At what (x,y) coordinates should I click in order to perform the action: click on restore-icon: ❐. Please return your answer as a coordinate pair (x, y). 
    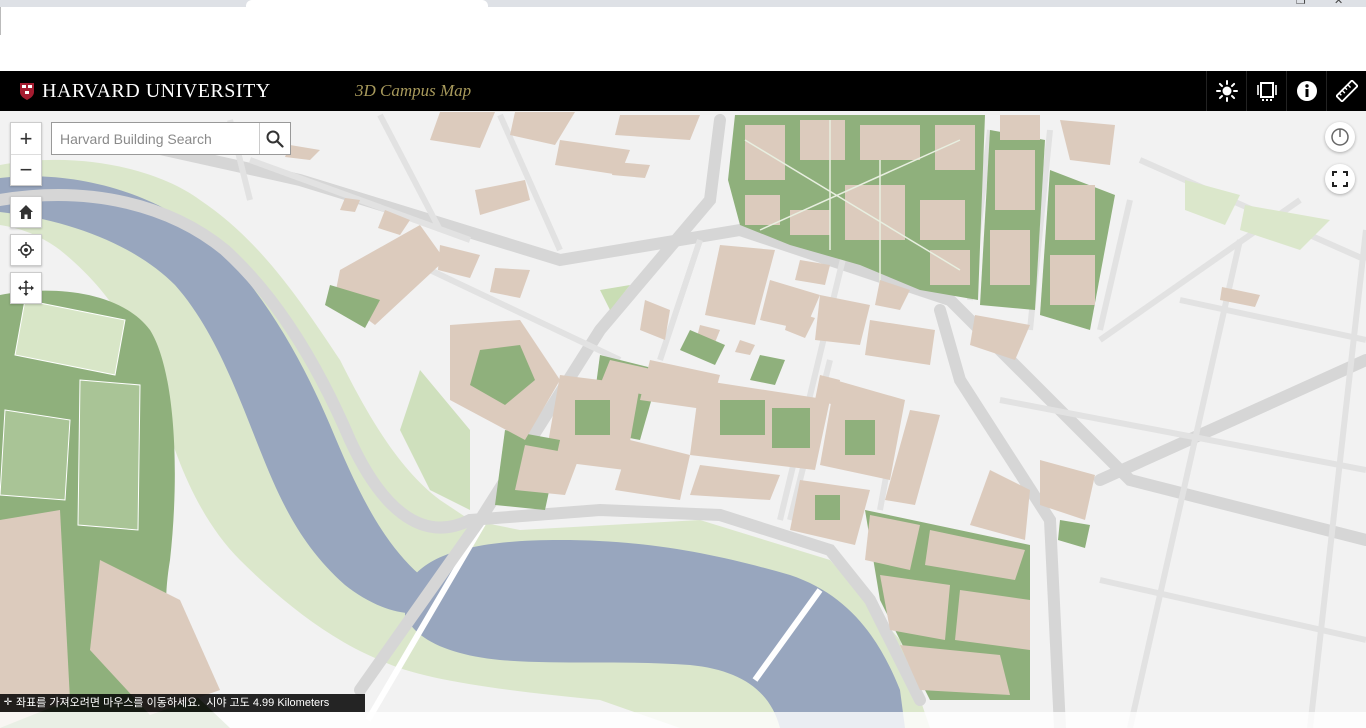
    Looking at the image, I should click on (1301, 3).